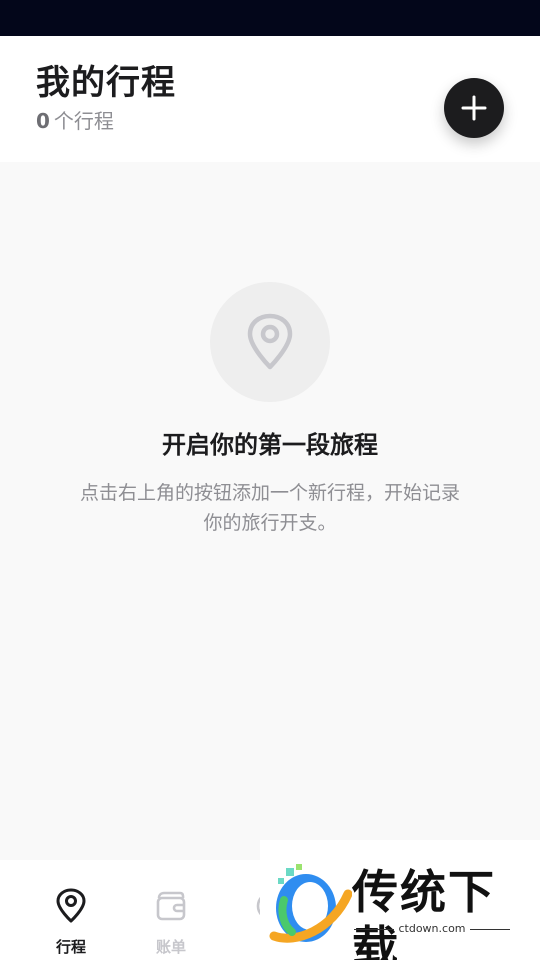 This screenshot has height=960, width=540. What do you see at coordinates (70, 947) in the screenshot?
I see `tab-trips-label: 行程` at bounding box center [70, 947].